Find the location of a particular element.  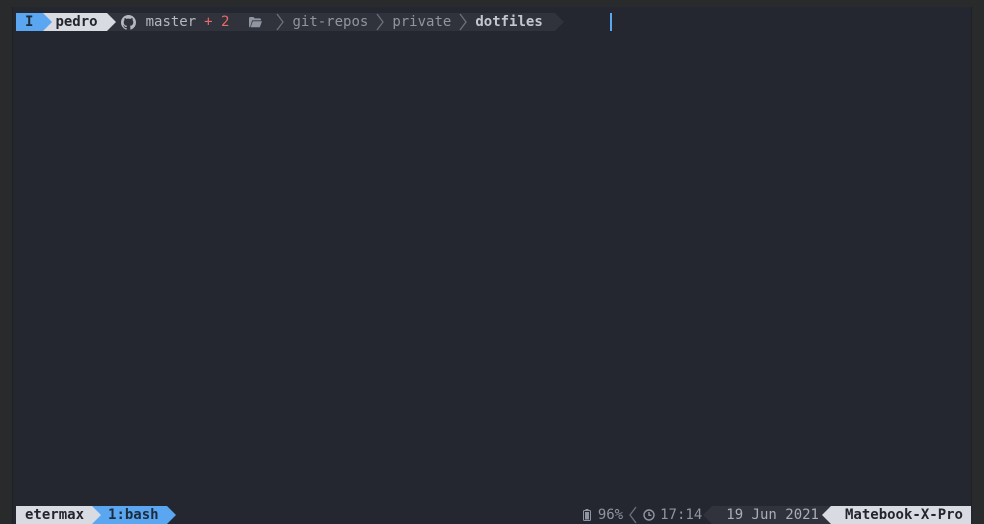

username: pedro is located at coordinates (76, 22).